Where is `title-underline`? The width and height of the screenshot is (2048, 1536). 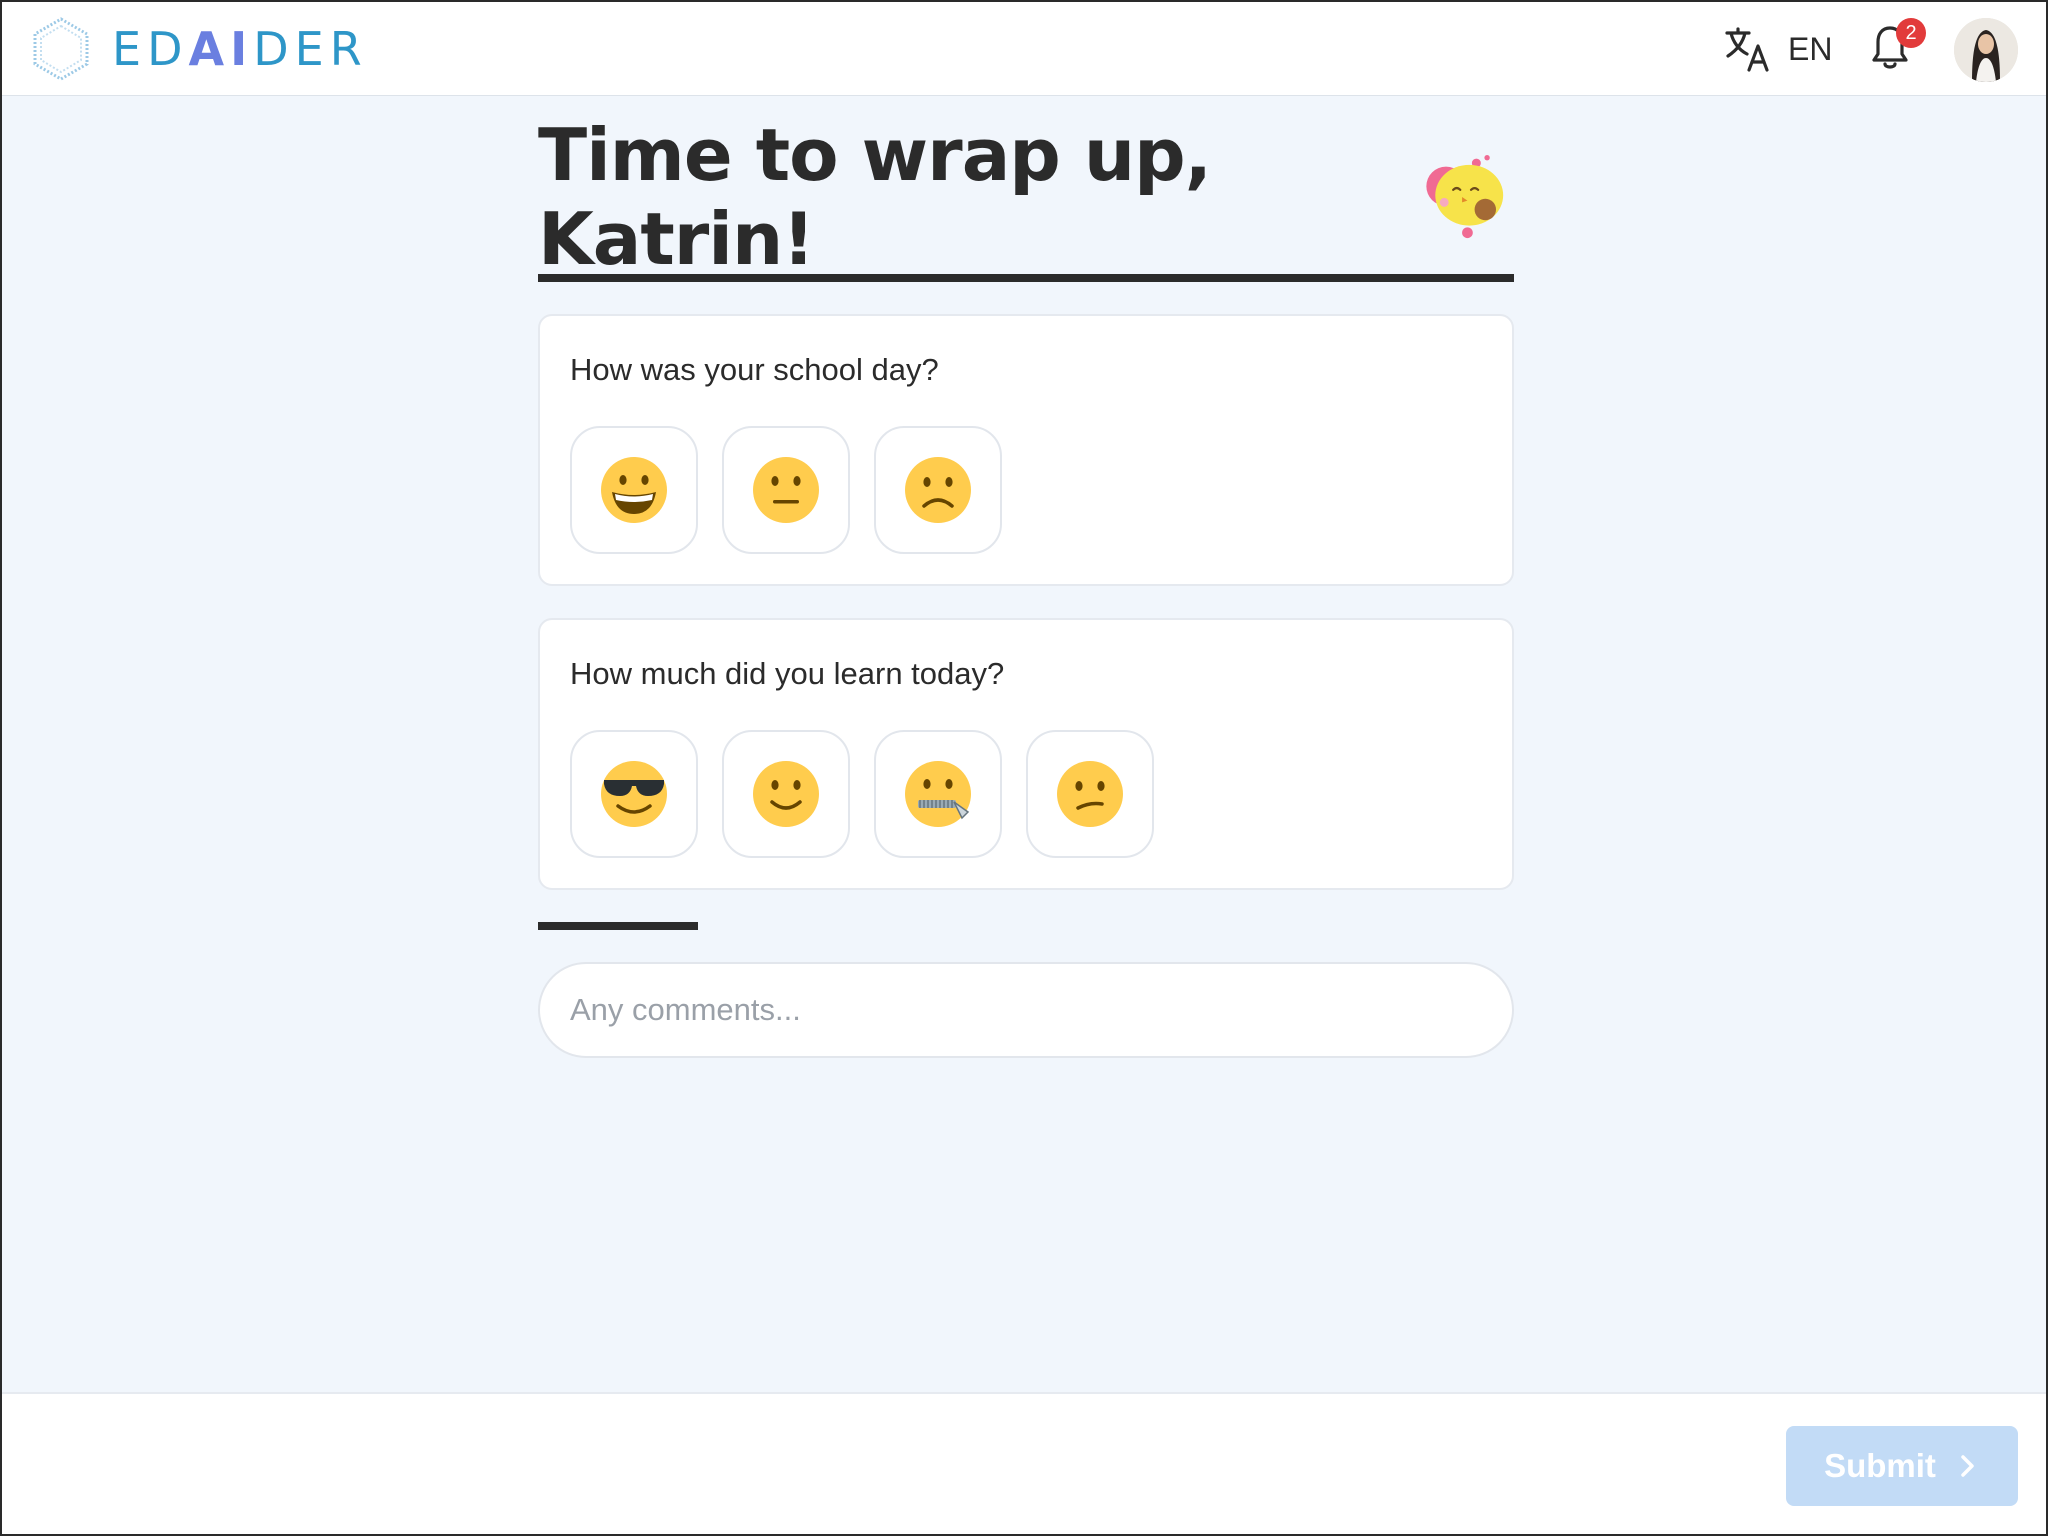 title-underline is located at coordinates (1026, 278).